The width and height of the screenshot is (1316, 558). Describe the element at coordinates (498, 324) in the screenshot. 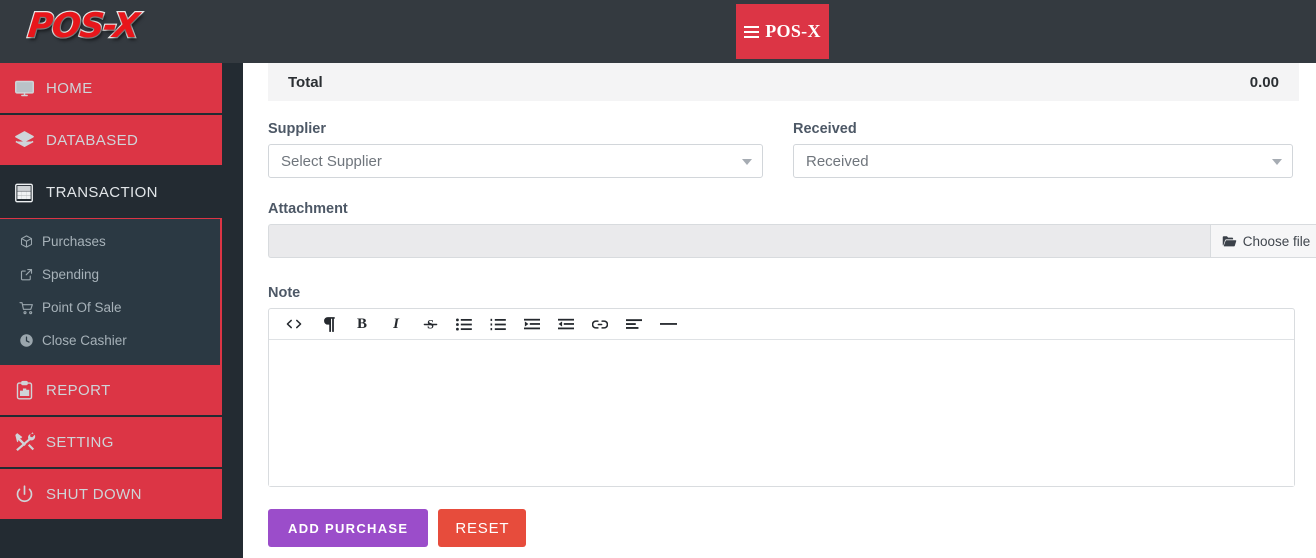

I see `ordered-list-icon` at that location.